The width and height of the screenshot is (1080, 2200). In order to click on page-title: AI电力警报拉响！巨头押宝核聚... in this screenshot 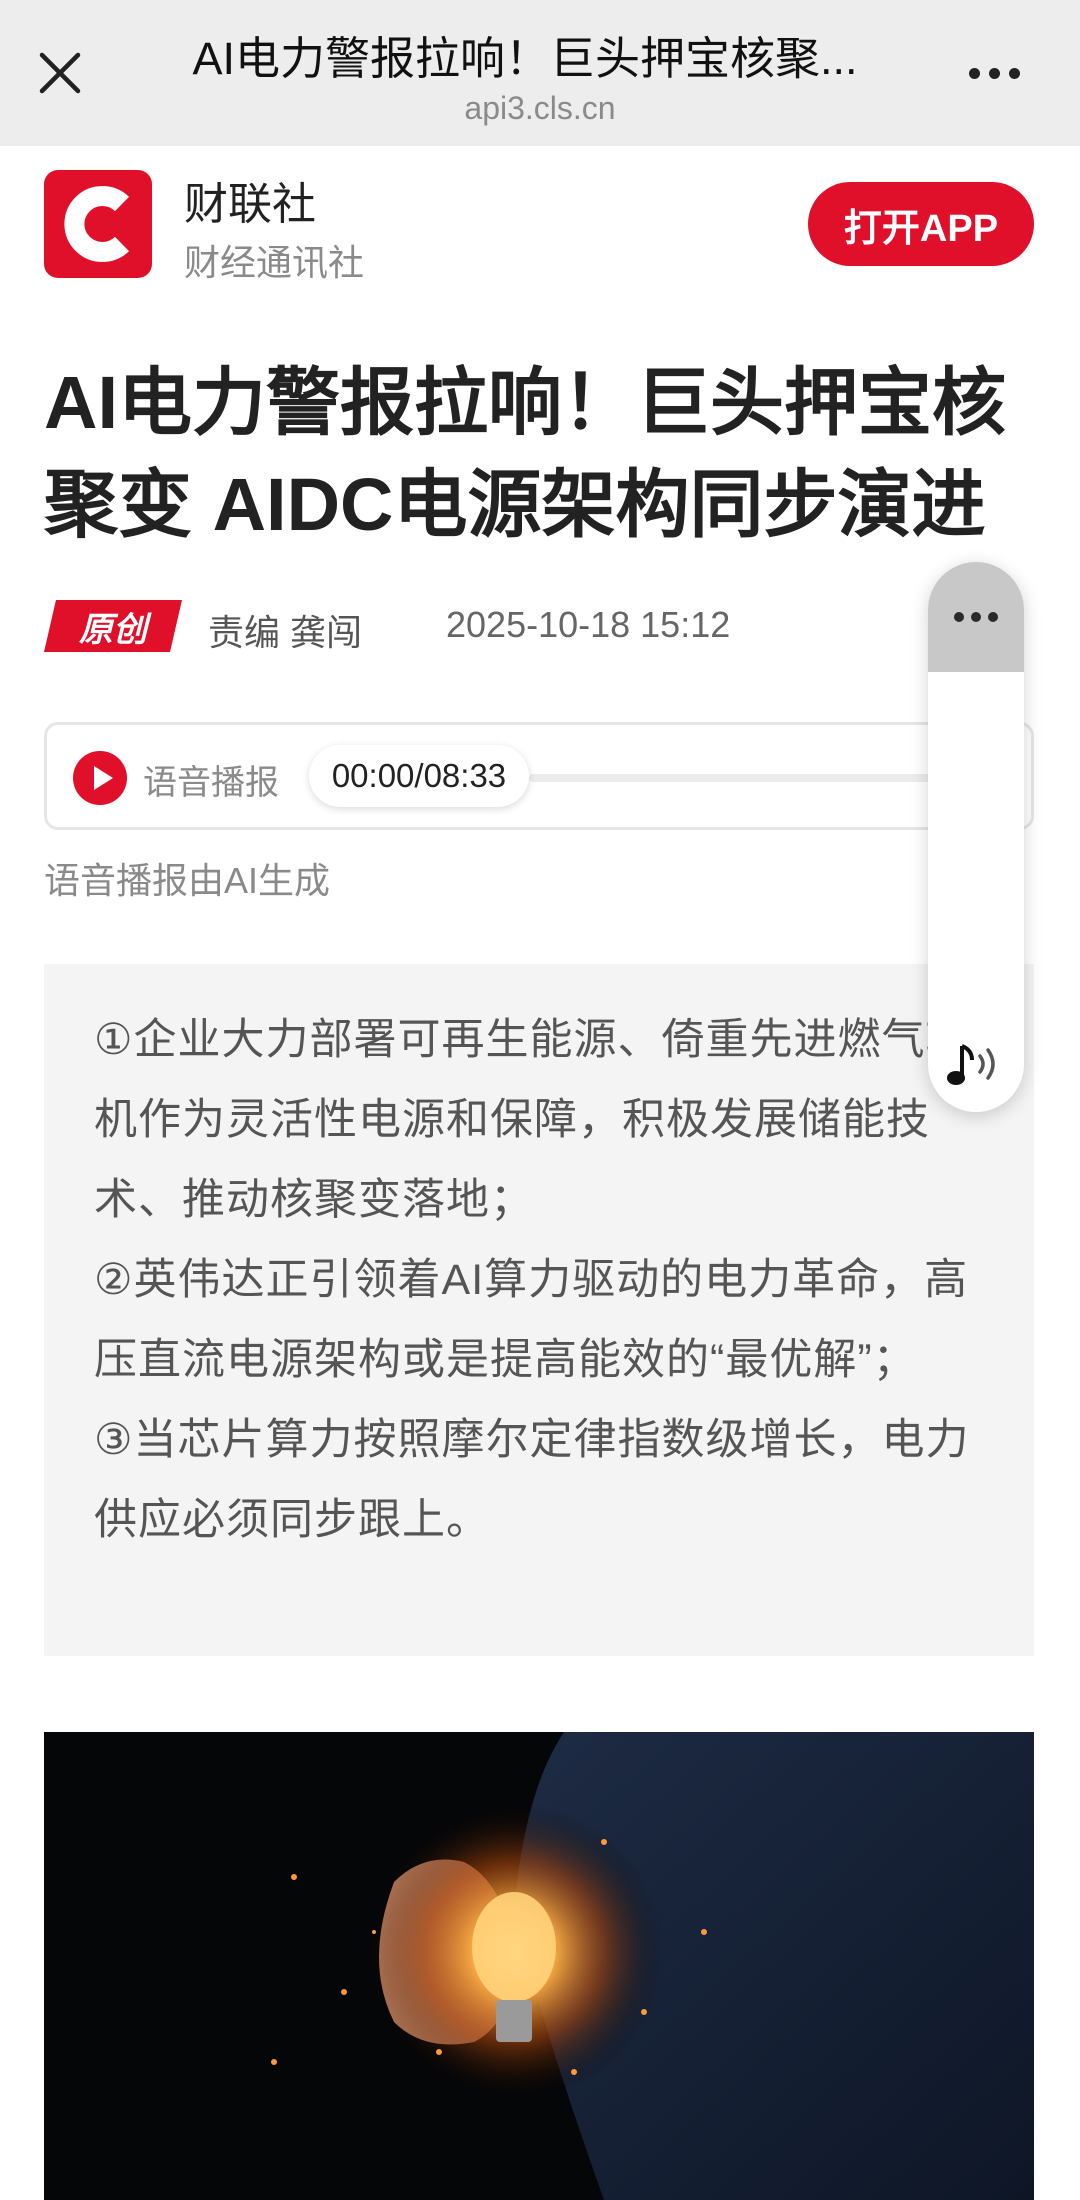, I will do `click(525, 58)`.